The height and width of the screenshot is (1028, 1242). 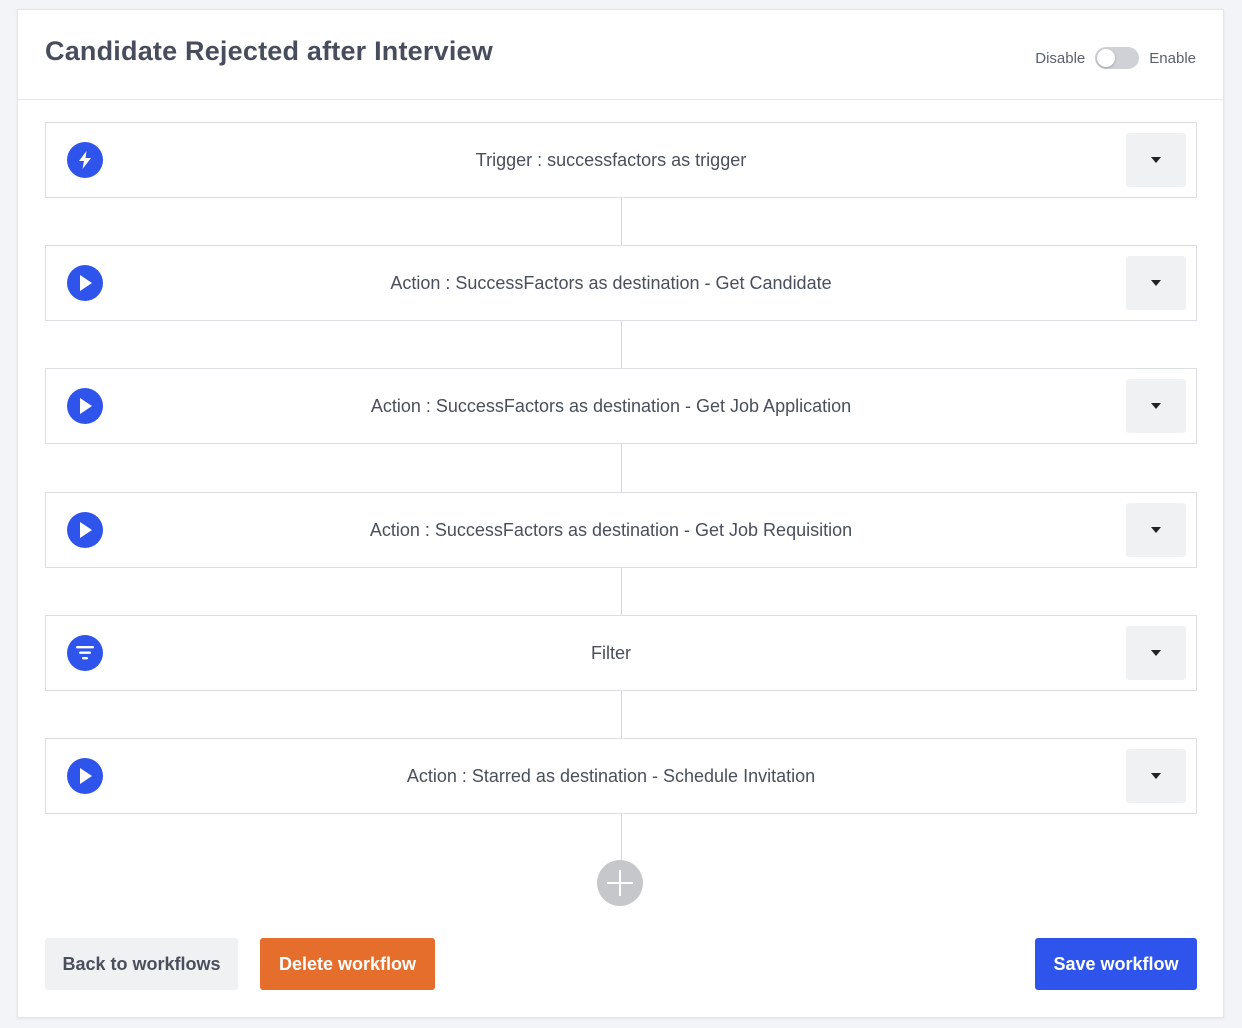 What do you see at coordinates (1106, 58) in the screenshot?
I see `toggle-knob` at bounding box center [1106, 58].